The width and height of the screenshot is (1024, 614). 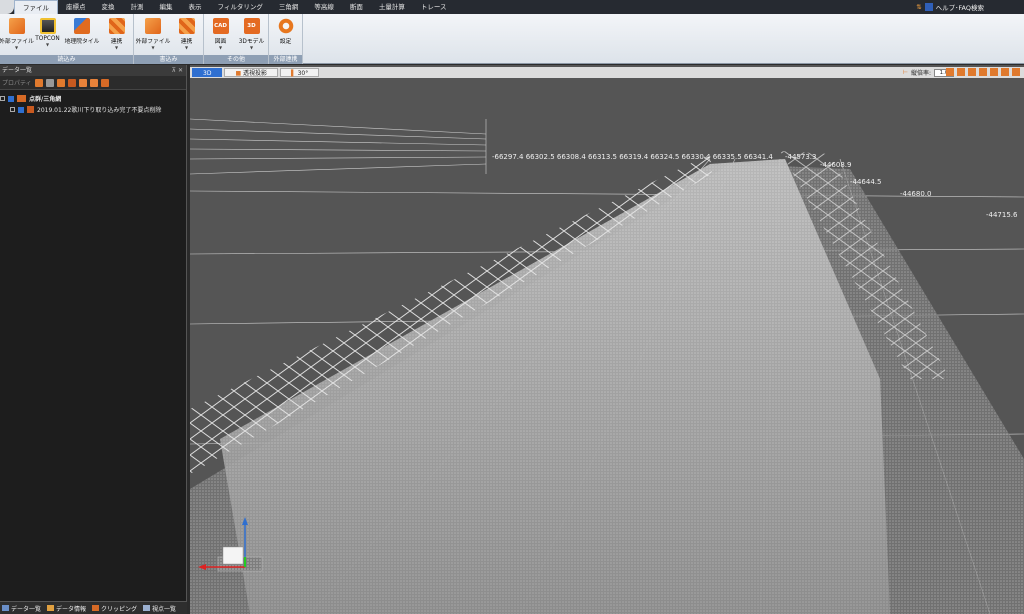 I want to click on data-tree: 点群/三角網 2019.01.22歌川下り取り込み完了不要点削除, so click(x=93, y=102).